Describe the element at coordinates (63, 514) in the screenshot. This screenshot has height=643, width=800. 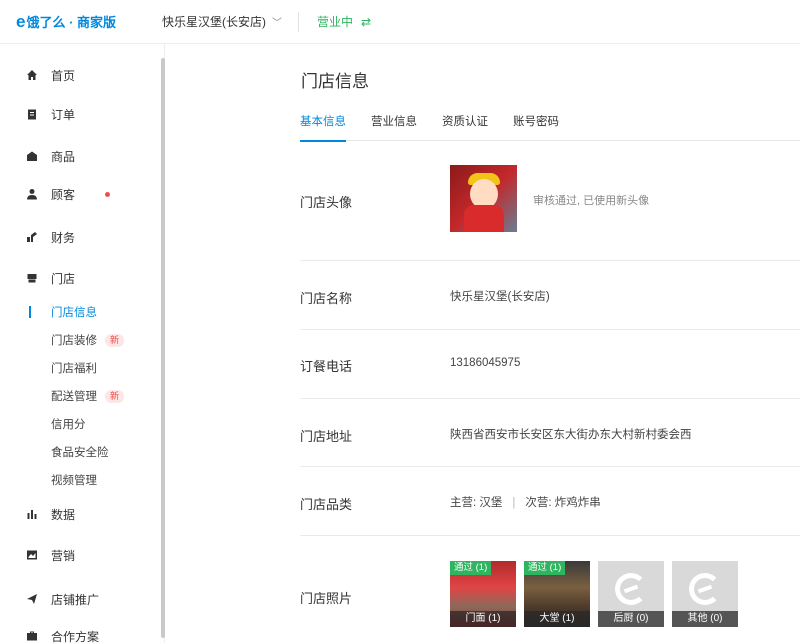
I see `sidebar-item-label: 数据` at that location.